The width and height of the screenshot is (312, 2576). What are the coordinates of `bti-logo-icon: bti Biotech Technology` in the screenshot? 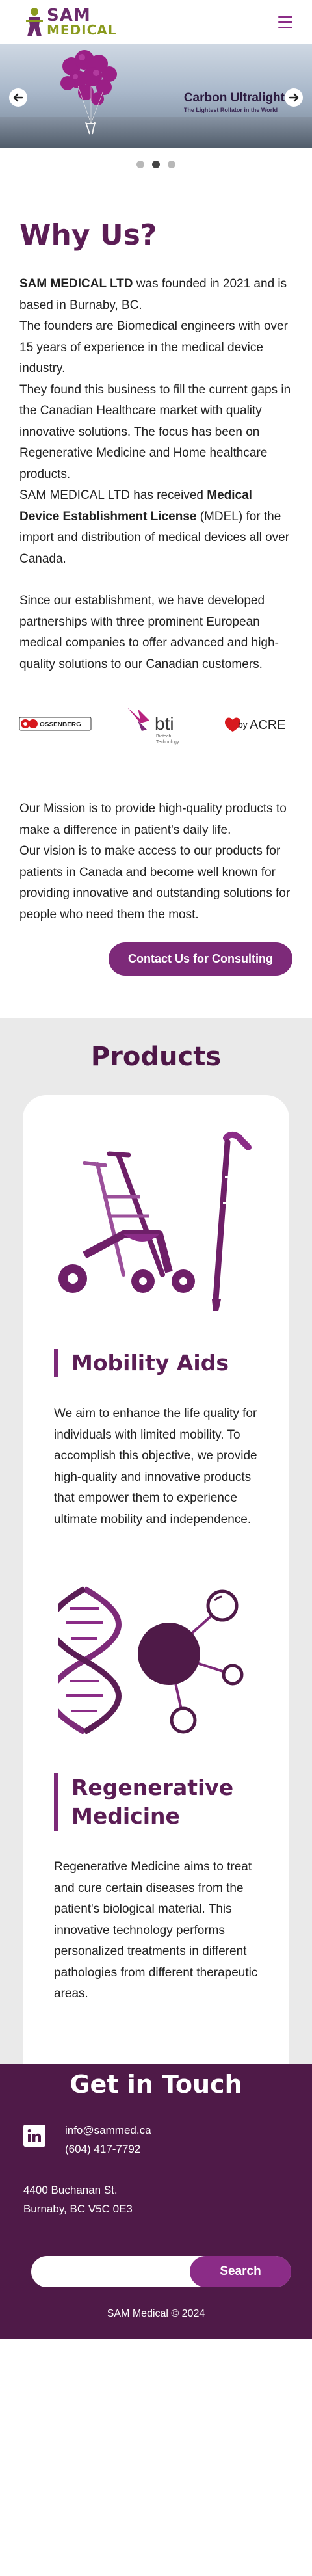 It's located at (153, 726).